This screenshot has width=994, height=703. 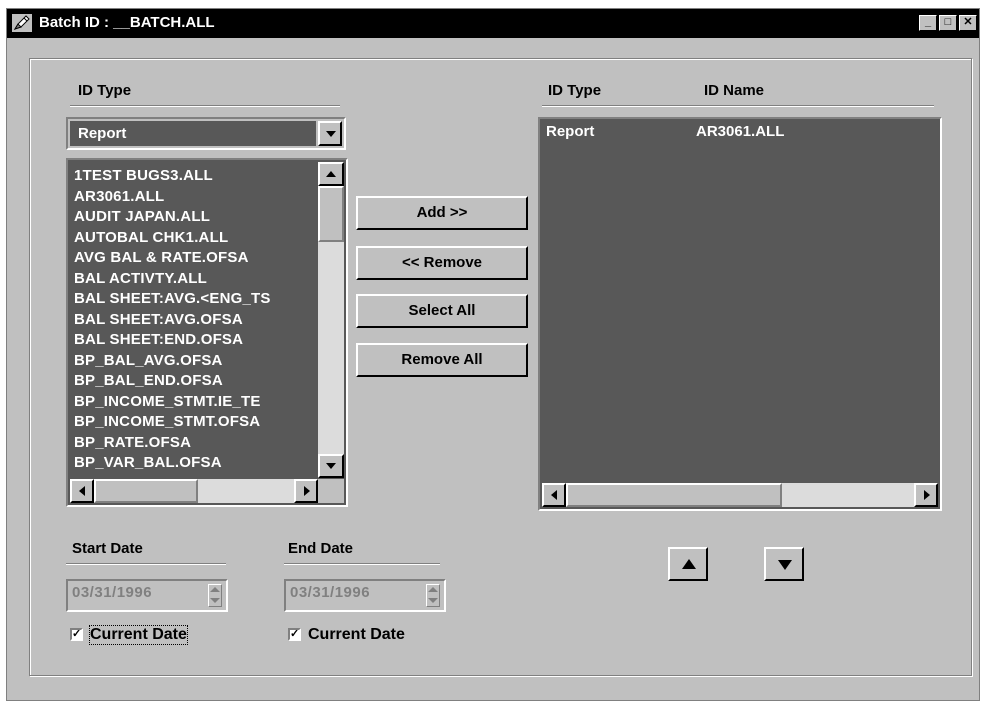 What do you see at coordinates (198, 258) in the screenshot?
I see `list-item: AVG BAL & RATE.OFSA` at bounding box center [198, 258].